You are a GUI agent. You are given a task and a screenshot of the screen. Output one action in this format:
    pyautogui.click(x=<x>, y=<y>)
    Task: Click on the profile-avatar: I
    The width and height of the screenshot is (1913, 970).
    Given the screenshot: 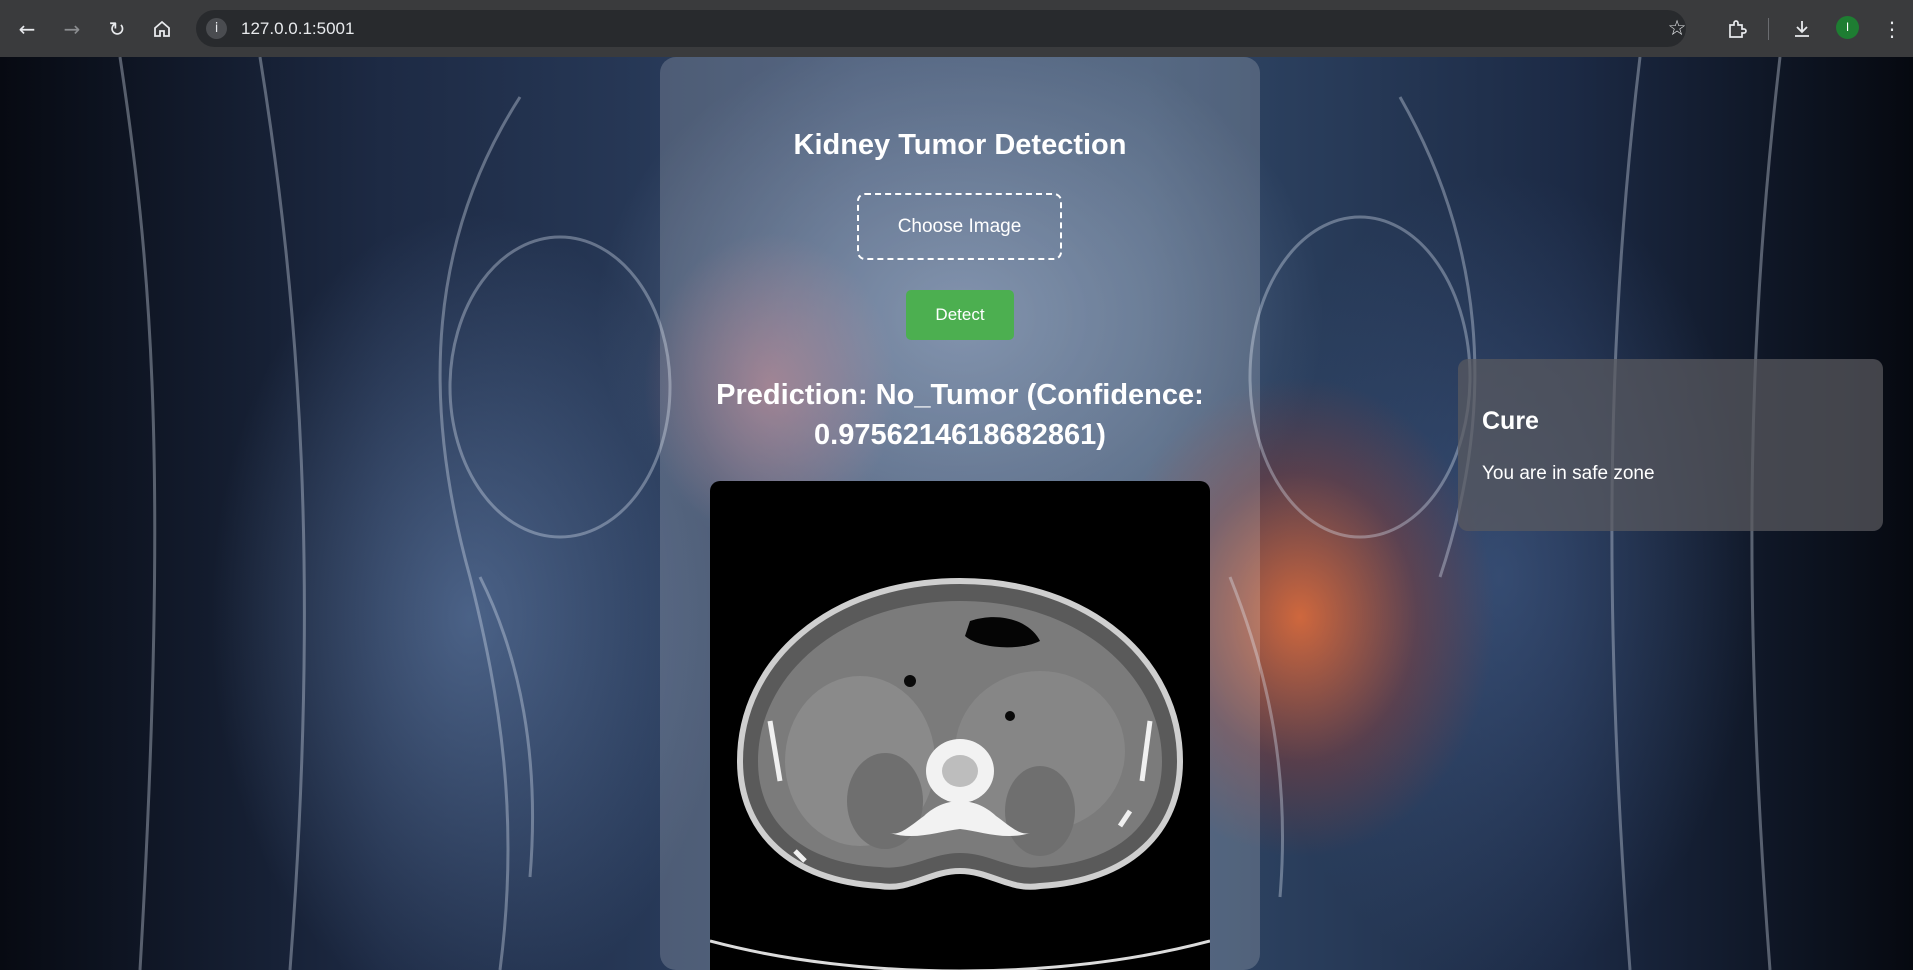 What is the action you would take?
    pyautogui.click(x=1847, y=27)
    